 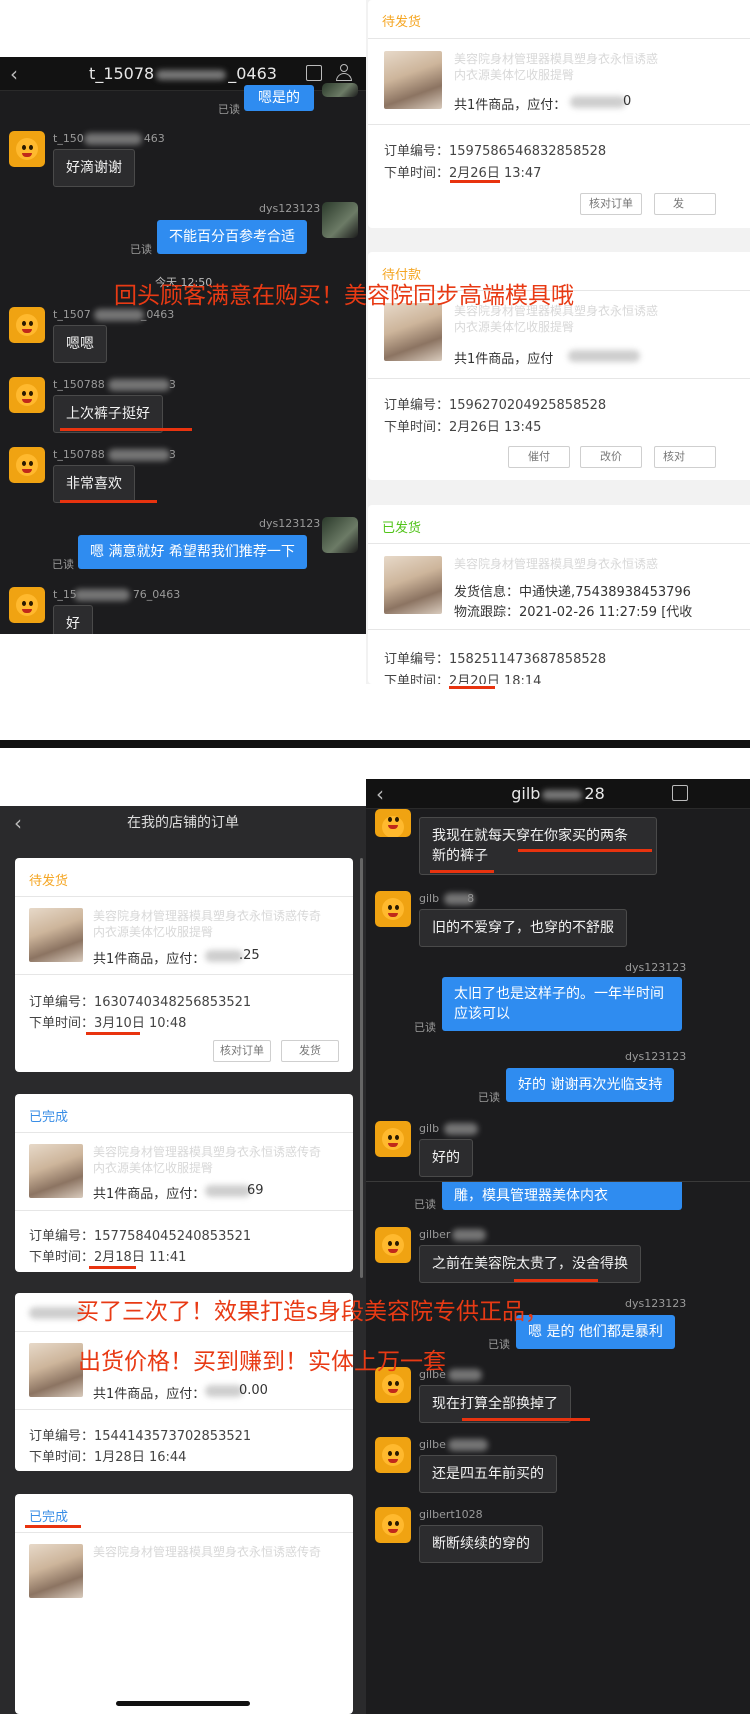 What do you see at coordinates (685, 457) in the screenshot?
I see `check-order-button: 核对` at bounding box center [685, 457].